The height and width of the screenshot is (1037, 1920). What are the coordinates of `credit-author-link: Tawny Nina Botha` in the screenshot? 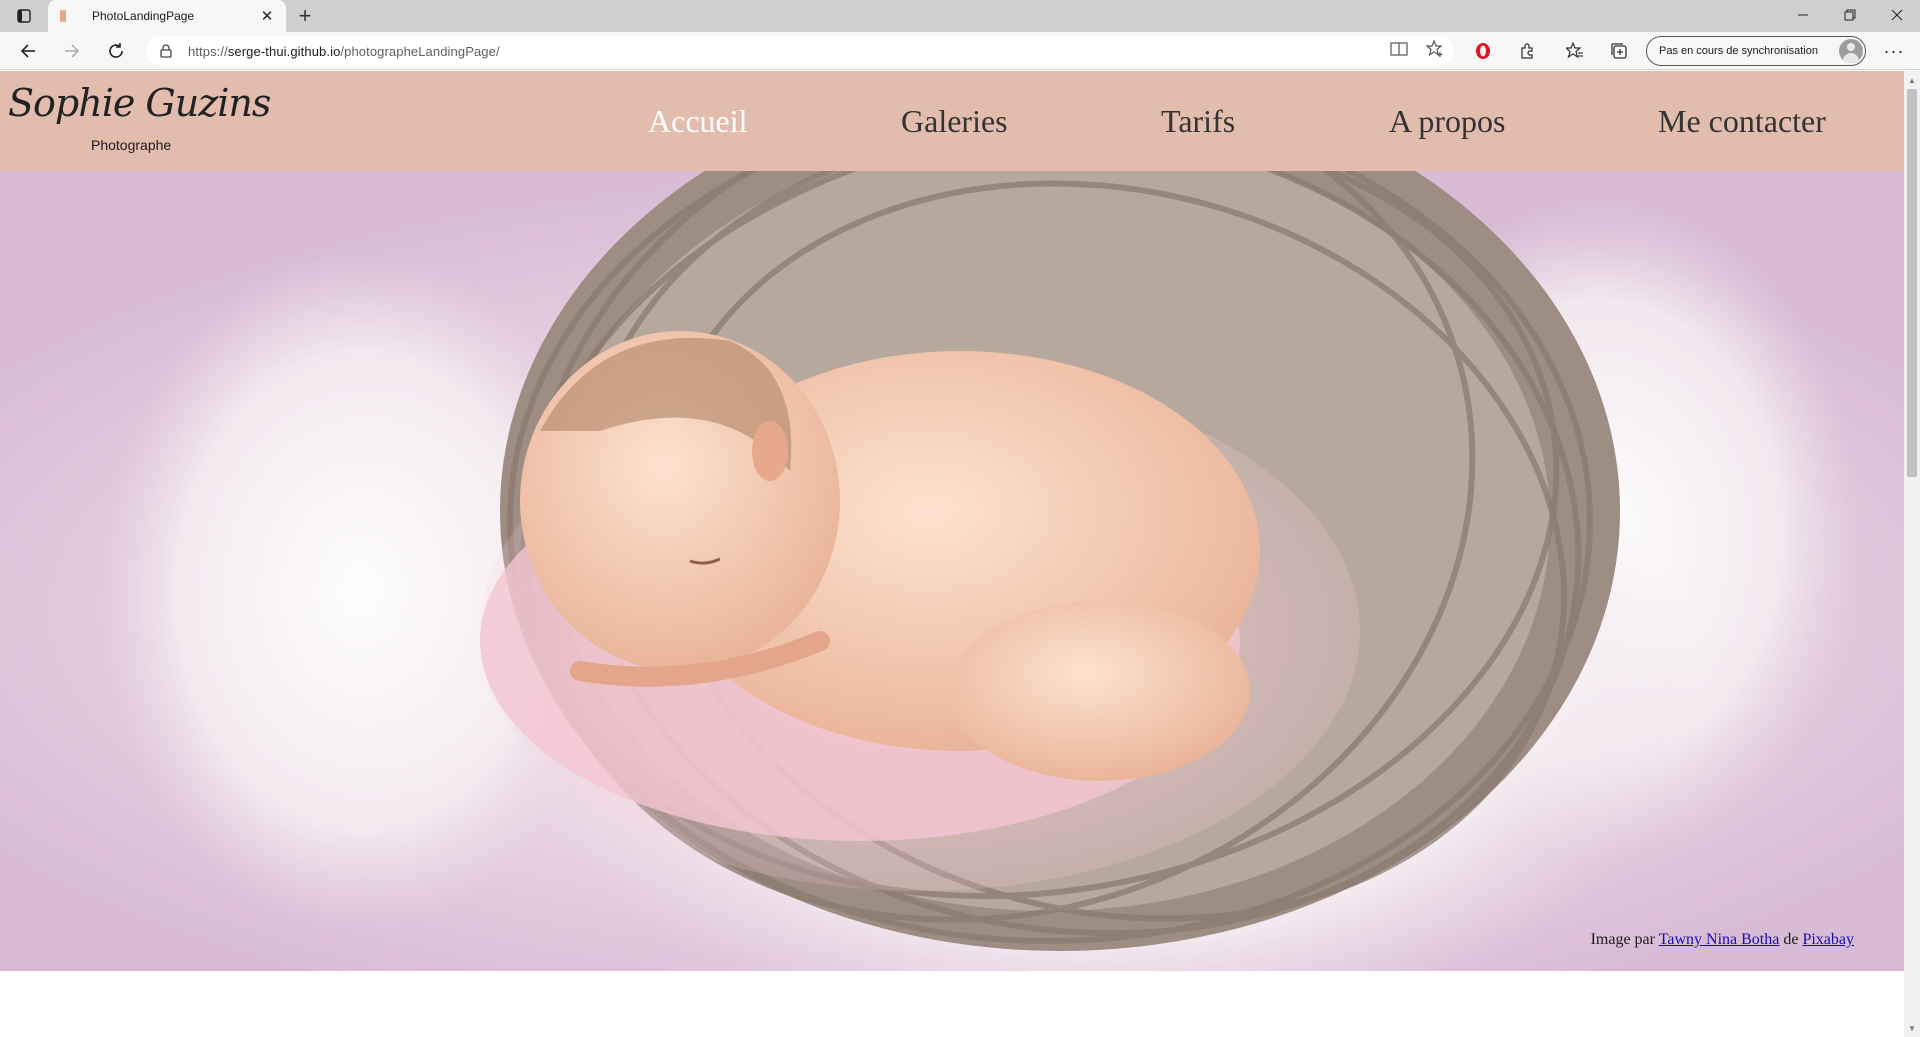 It's located at (1719, 939).